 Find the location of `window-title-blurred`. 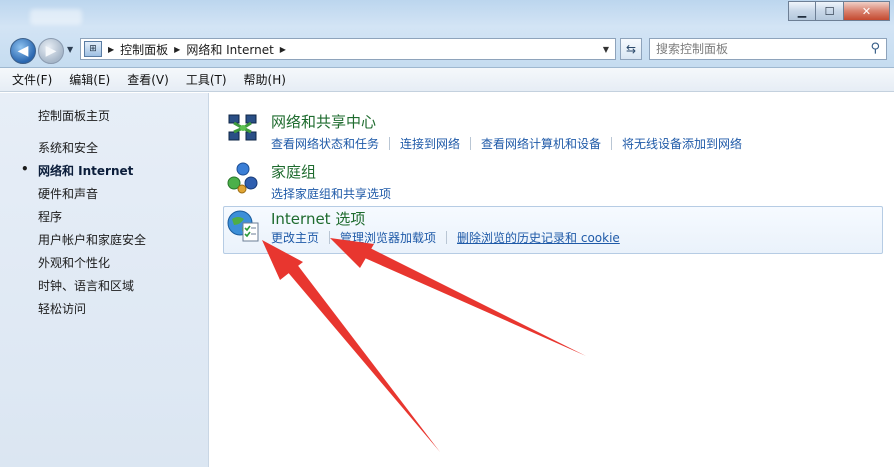

window-title-blurred is located at coordinates (56, 17).